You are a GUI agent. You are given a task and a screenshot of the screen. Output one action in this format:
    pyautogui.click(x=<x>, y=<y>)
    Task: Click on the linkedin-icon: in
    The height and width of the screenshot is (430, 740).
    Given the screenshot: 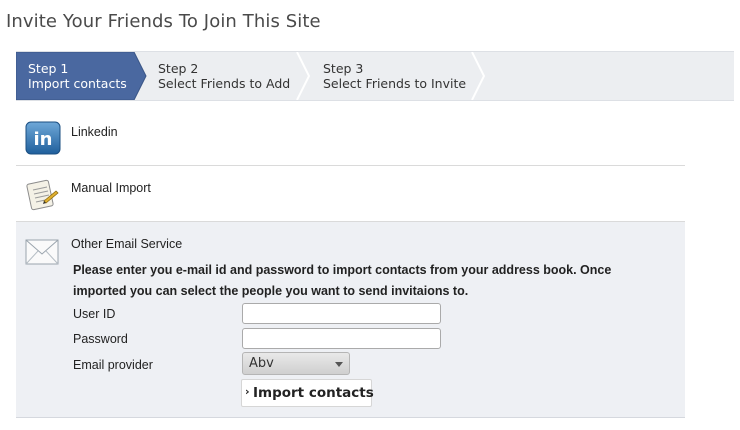 What is the action you would take?
    pyautogui.click(x=43, y=140)
    